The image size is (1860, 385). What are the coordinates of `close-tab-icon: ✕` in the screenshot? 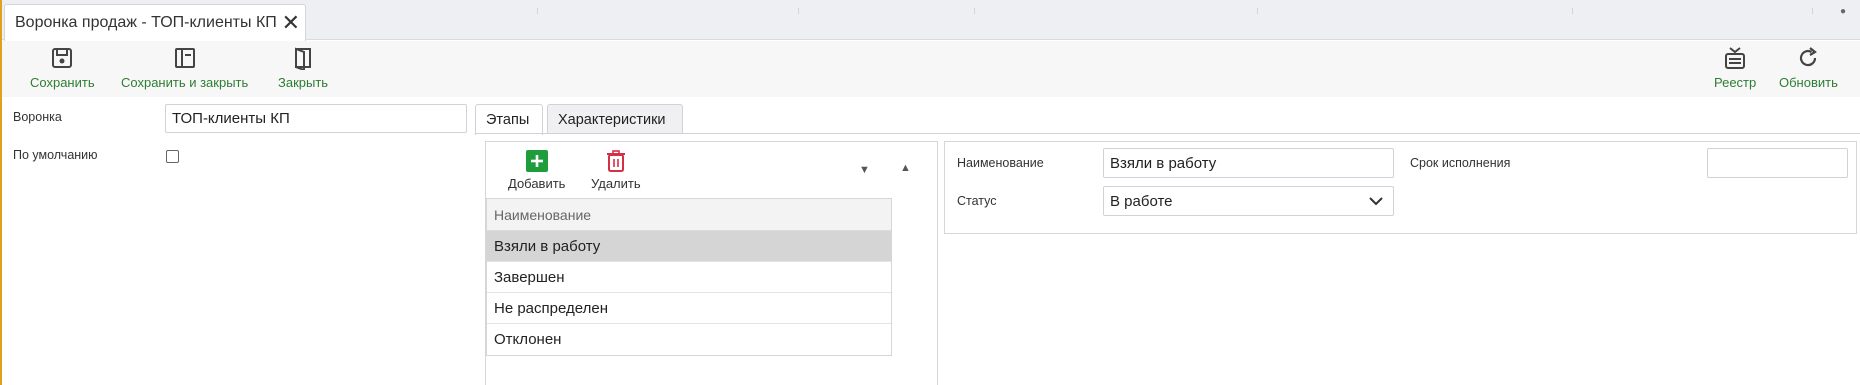 It's located at (291, 23).